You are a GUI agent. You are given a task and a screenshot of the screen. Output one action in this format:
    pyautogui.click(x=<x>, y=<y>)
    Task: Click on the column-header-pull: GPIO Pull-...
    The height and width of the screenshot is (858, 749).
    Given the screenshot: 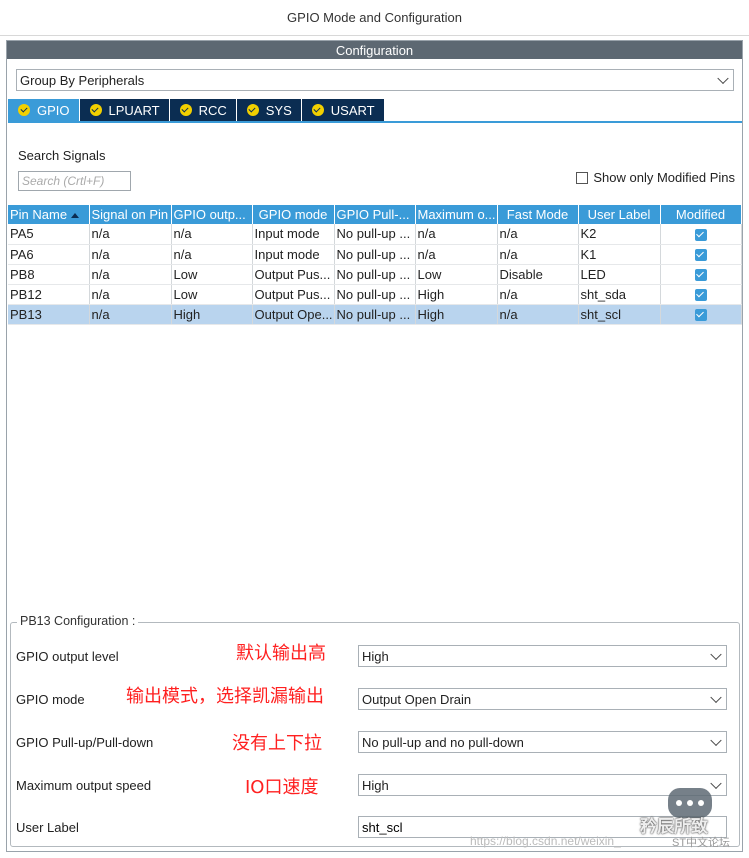 What is the action you would take?
    pyautogui.click(x=375, y=214)
    